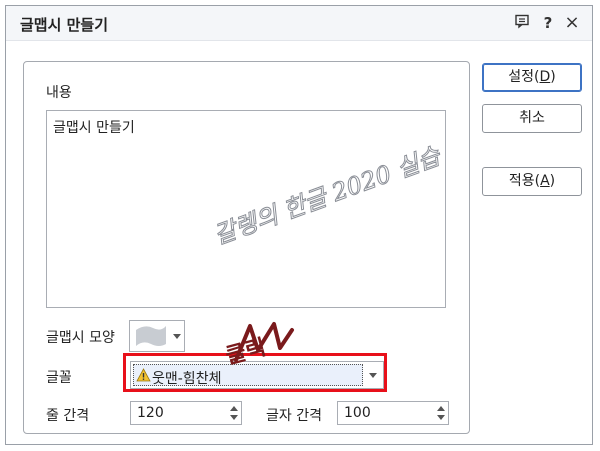 The image size is (600, 451). Describe the element at coordinates (294, 416) in the screenshot. I see `char-spacing-label: 글자 간격` at that location.